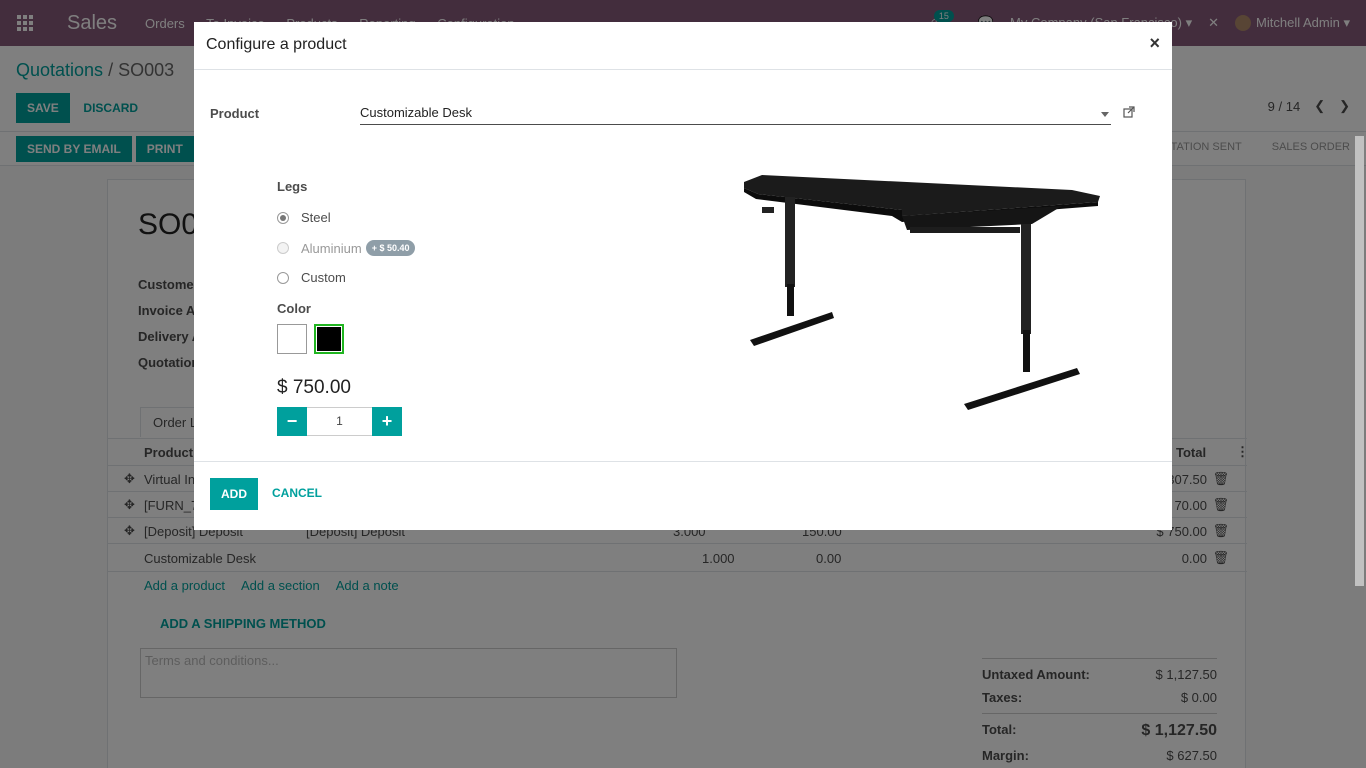 The width and height of the screenshot is (1366, 768). What do you see at coordinates (390, 248) in the screenshot?
I see `price-extra-badge: + $ 50.40` at bounding box center [390, 248].